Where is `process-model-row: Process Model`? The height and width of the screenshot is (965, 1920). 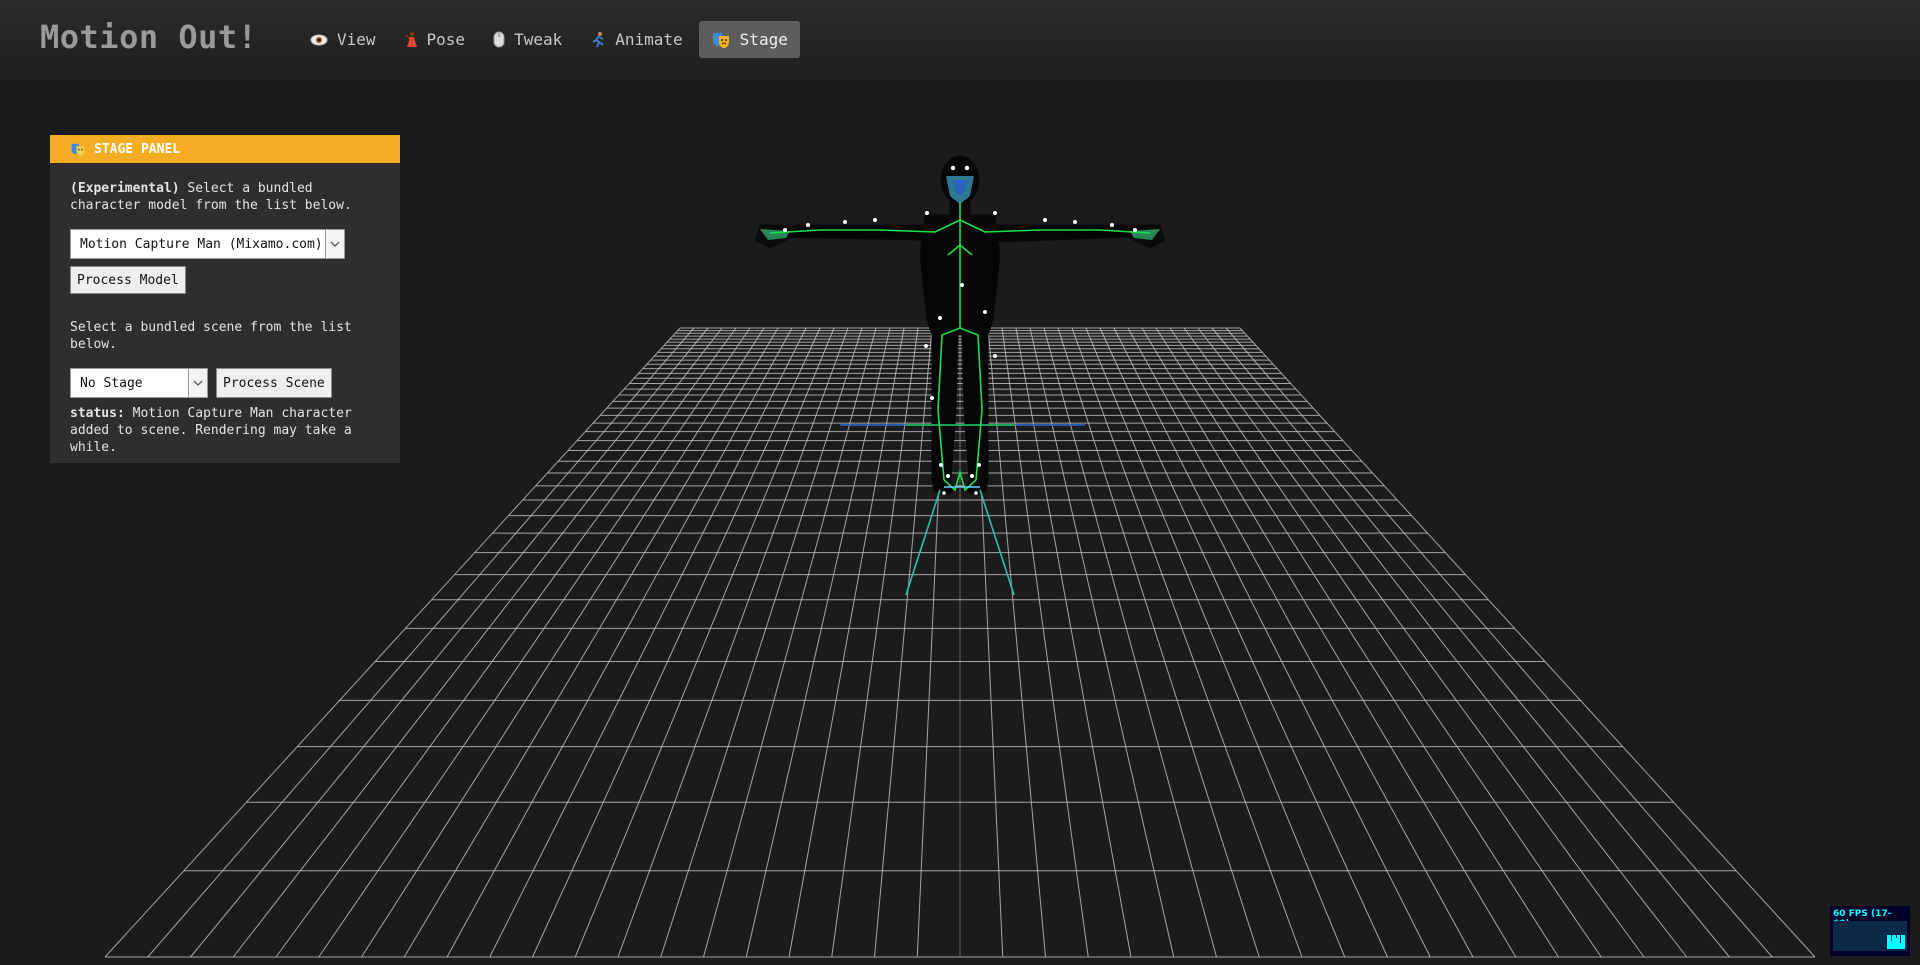
process-model-row: Process Model is located at coordinates (225, 280).